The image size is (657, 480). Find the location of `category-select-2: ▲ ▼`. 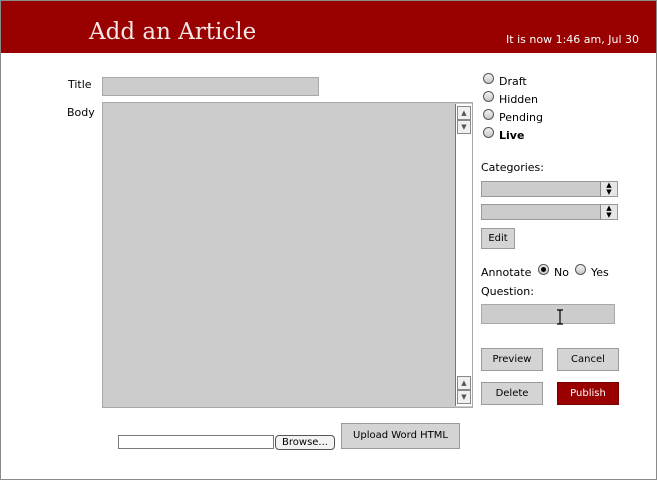

category-select-2: ▲ ▼ is located at coordinates (549, 212).